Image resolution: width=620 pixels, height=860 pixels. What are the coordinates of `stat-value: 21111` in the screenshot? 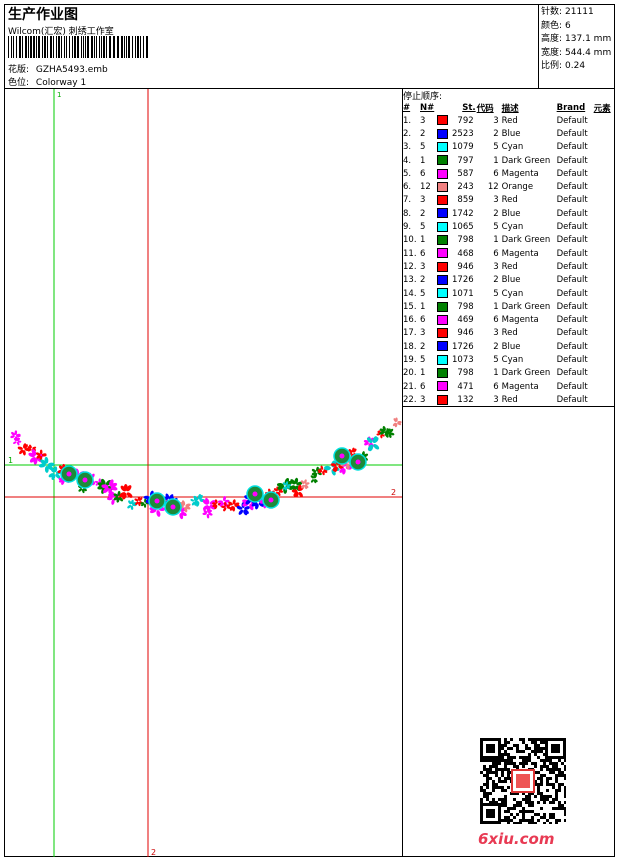 It's located at (579, 12).